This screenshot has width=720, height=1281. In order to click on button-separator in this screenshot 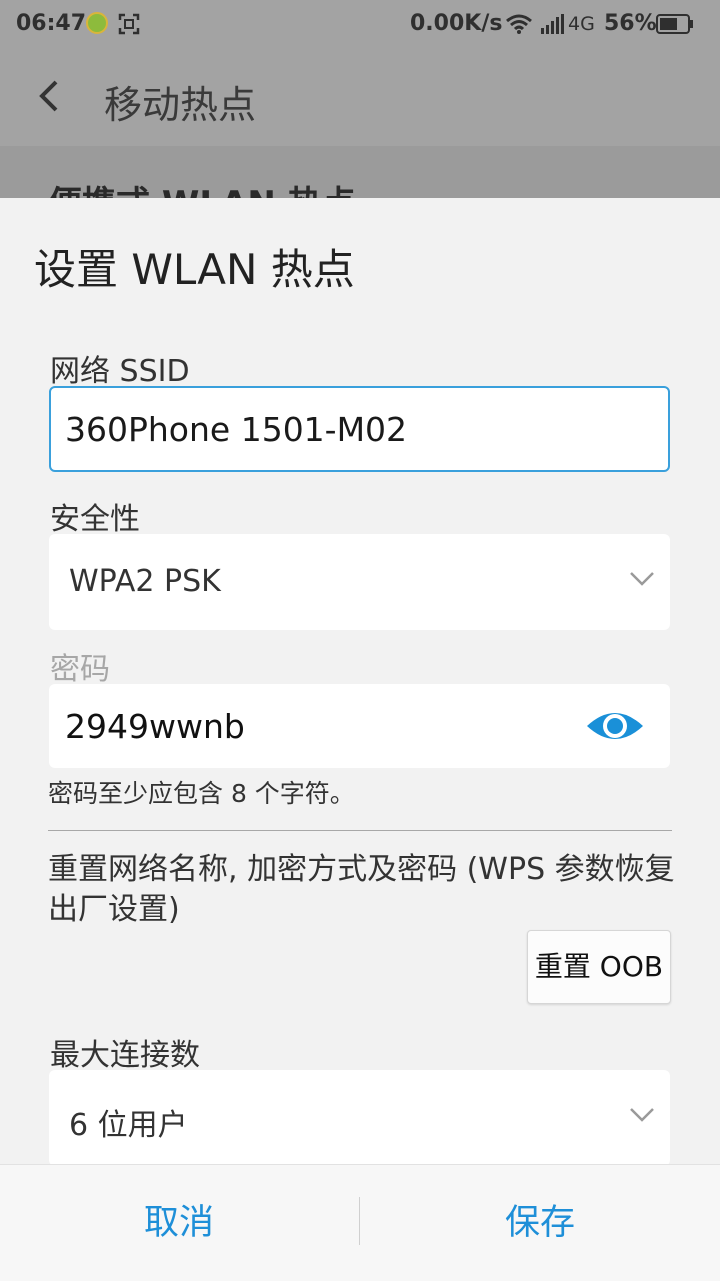, I will do `click(359, 1221)`.